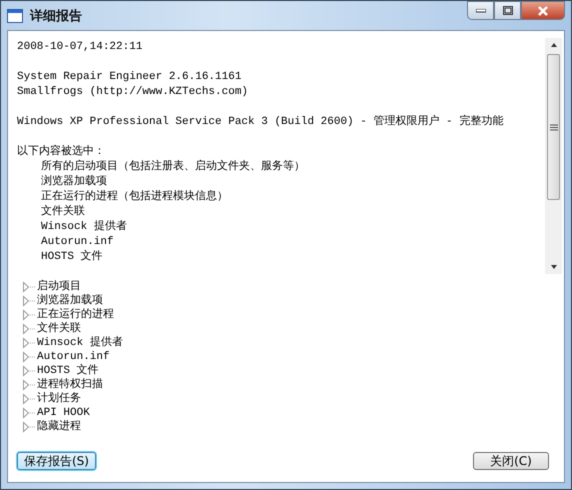 Image resolution: width=572 pixels, height=490 pixels. What do you see at coordinates (68, 371) in the screenshot?
I see `tree-item: HOSTS 文件` at bounding box center [68, 371].